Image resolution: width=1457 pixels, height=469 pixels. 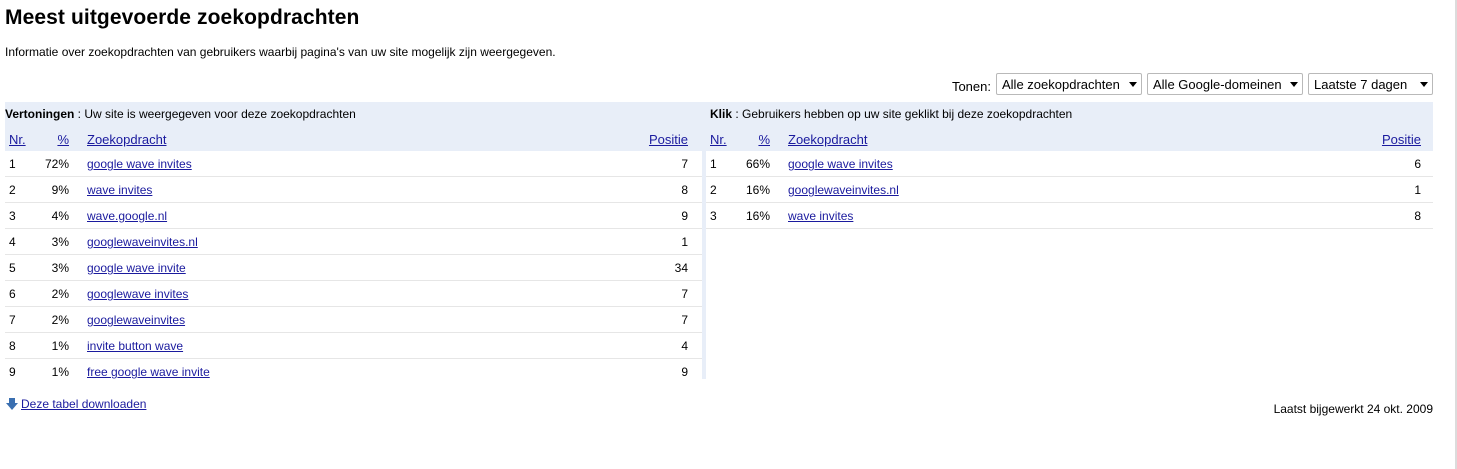 What do you see at coordinates (681, 268) in the screenshot?
I see `row-position: 34` at bounding box center [681, 268].